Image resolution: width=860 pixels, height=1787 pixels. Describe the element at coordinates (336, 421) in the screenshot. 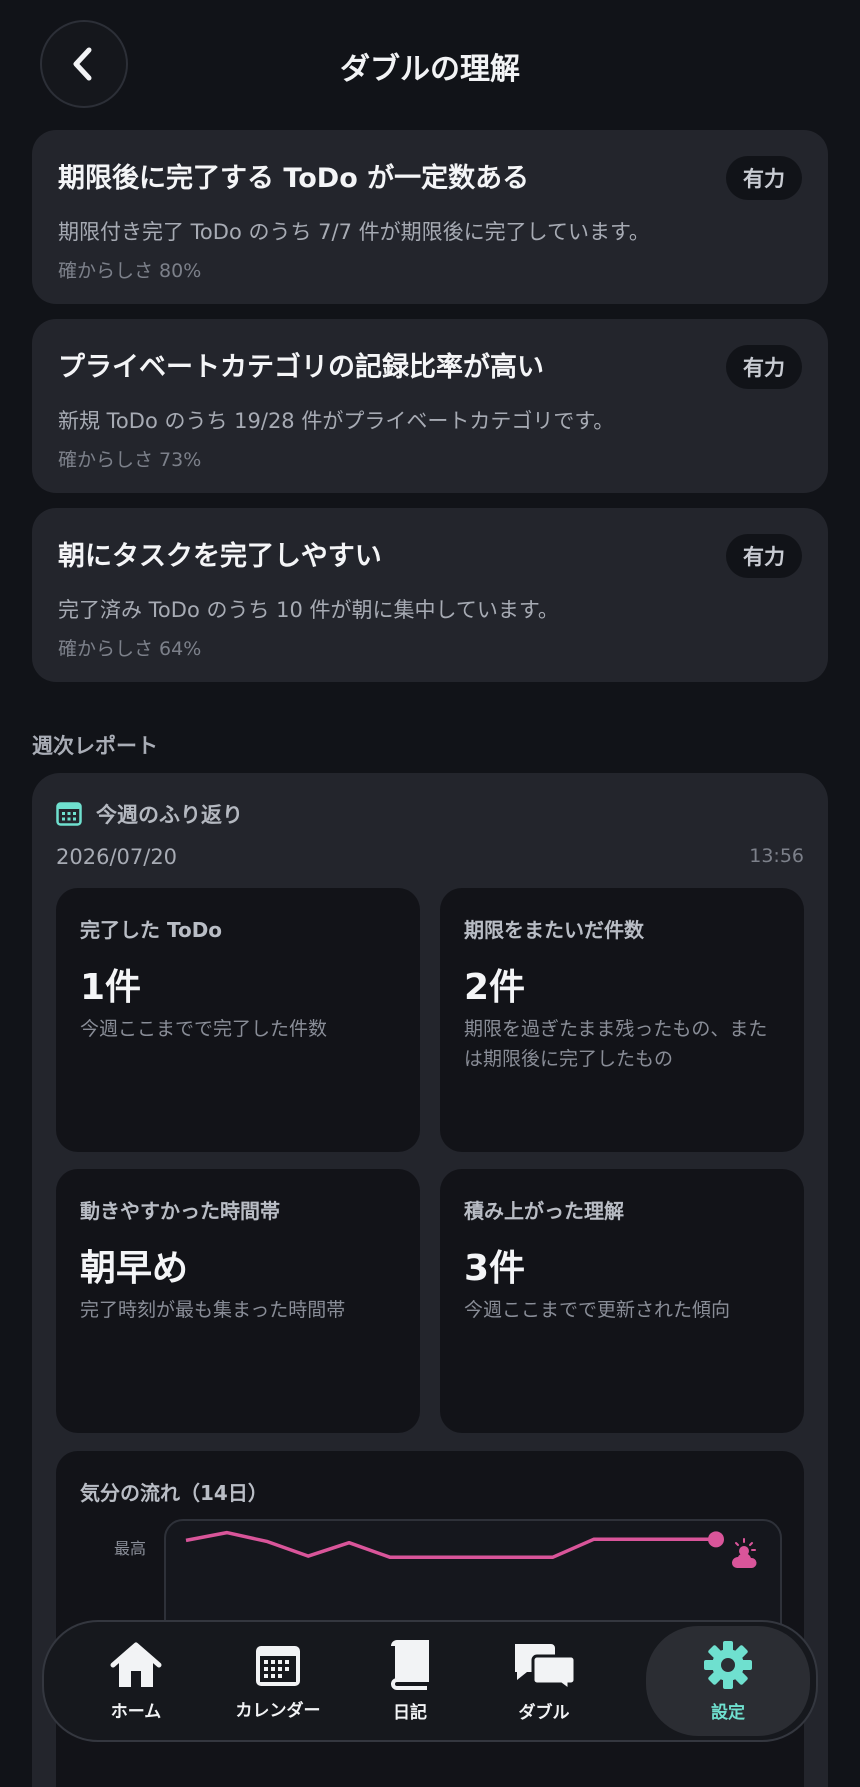

I see `insight-description: 新規 ToDo のうち 19/28 件がプライベートカテゴリです。` at that location.